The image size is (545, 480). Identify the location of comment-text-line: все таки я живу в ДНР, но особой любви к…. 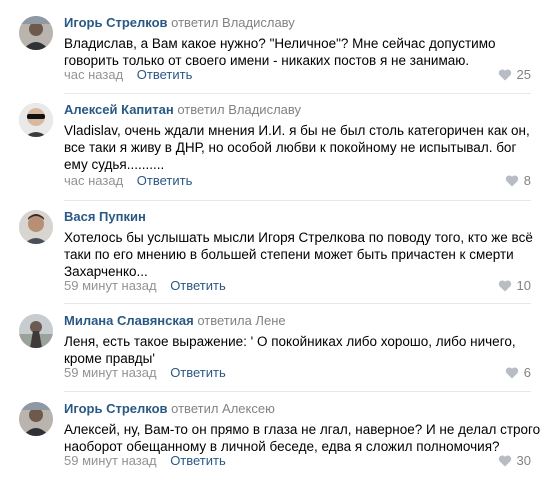
(290, 147).